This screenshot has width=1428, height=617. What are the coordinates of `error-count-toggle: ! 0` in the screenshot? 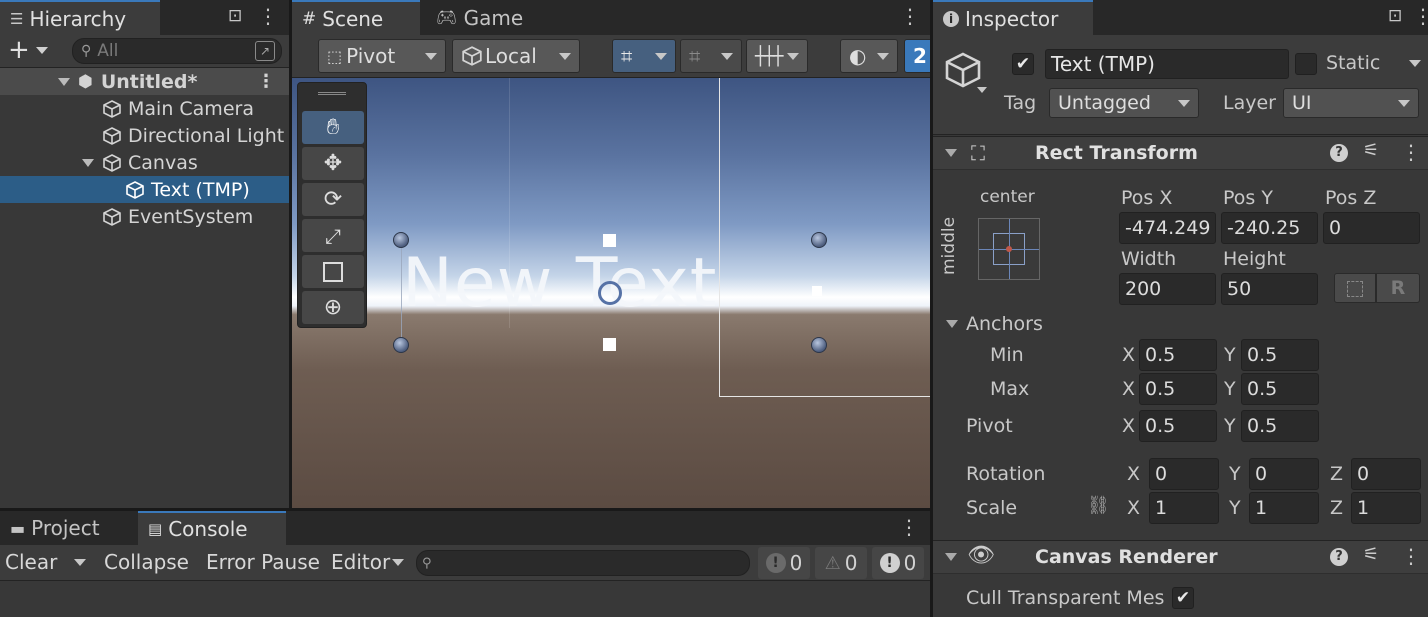 It's located at (898, 563).